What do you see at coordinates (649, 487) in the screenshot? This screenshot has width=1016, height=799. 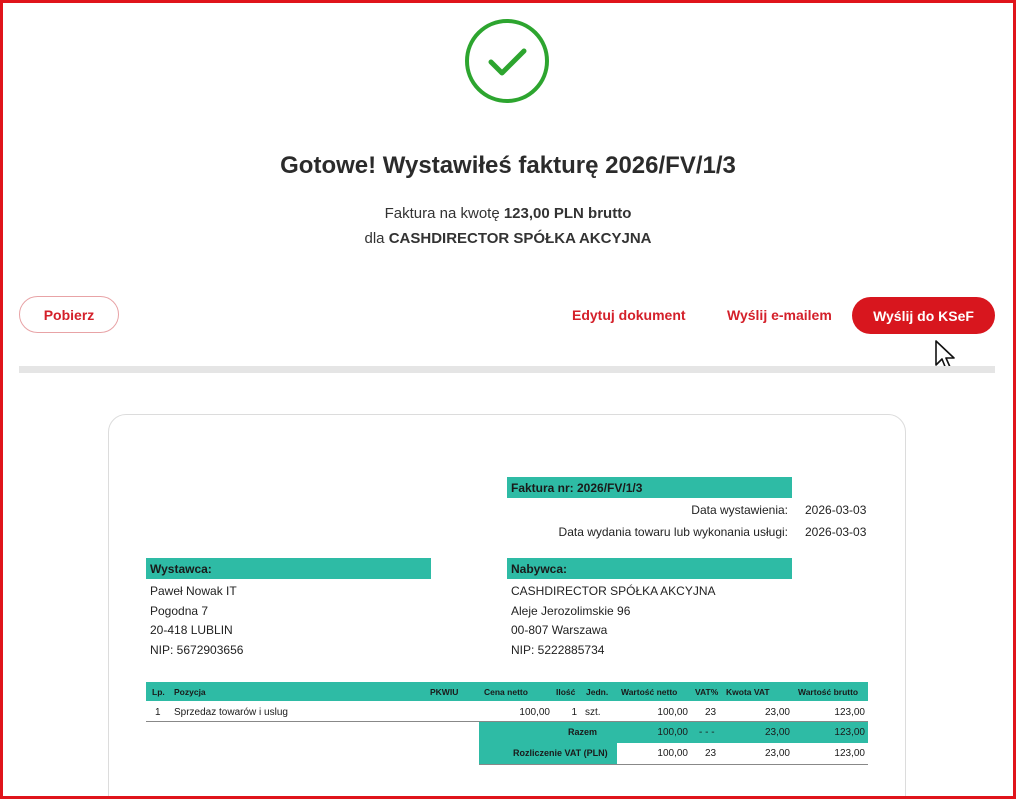 I see `invoice-number-header: Faktura nr: 2026/FV/1/3` at bounding box center [649, 487].